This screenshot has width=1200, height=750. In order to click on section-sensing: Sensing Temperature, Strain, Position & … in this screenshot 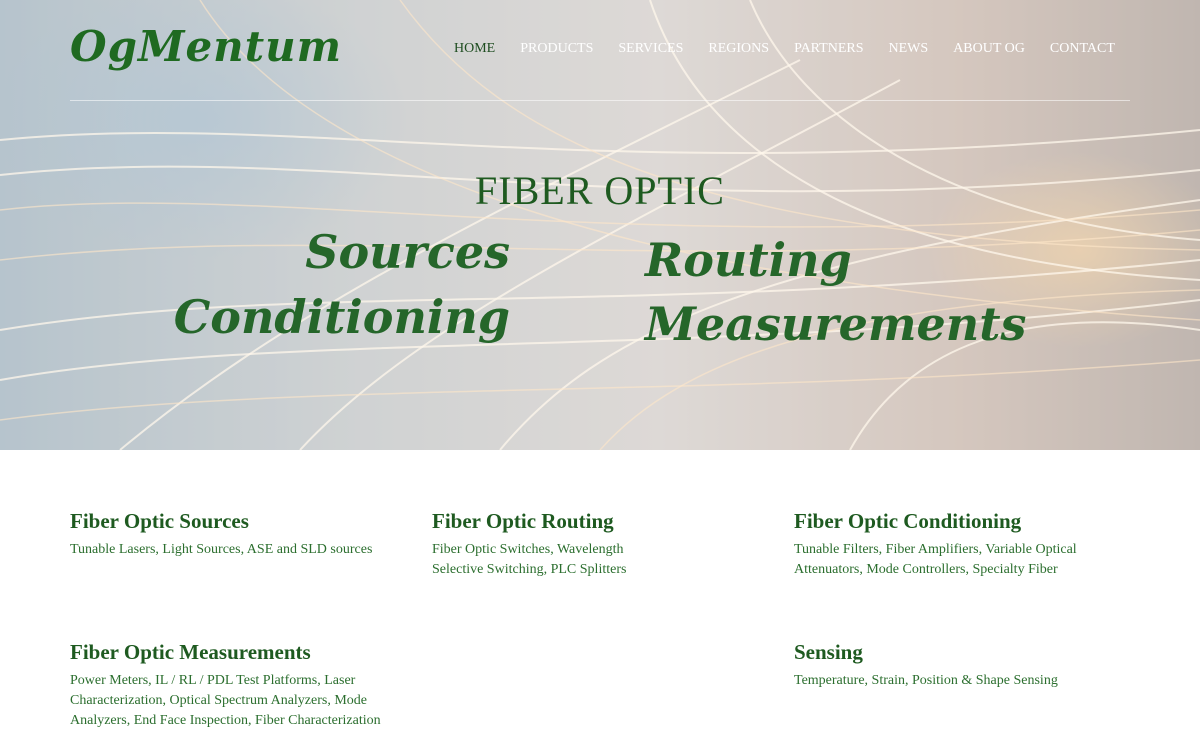, I will do `click(954, 665)`.